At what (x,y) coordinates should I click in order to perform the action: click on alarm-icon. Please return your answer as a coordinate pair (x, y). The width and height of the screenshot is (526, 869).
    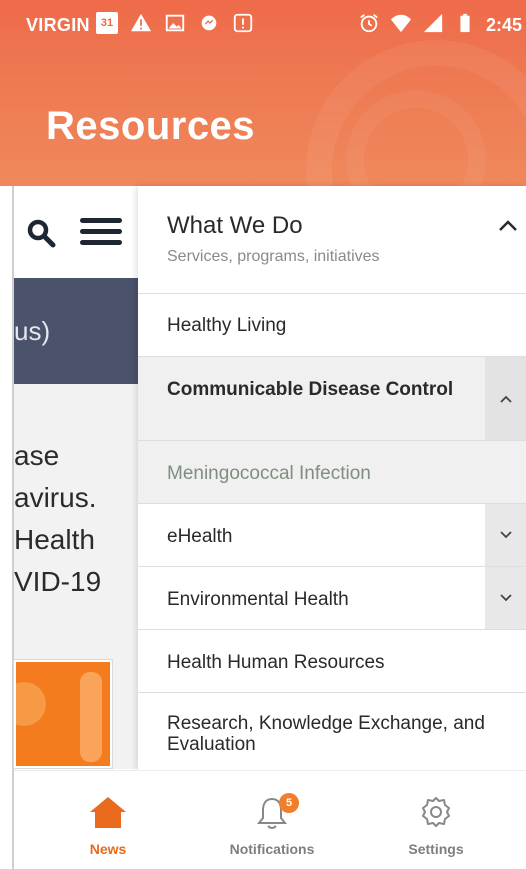
    Looking at the image, I should click on (369, 23).